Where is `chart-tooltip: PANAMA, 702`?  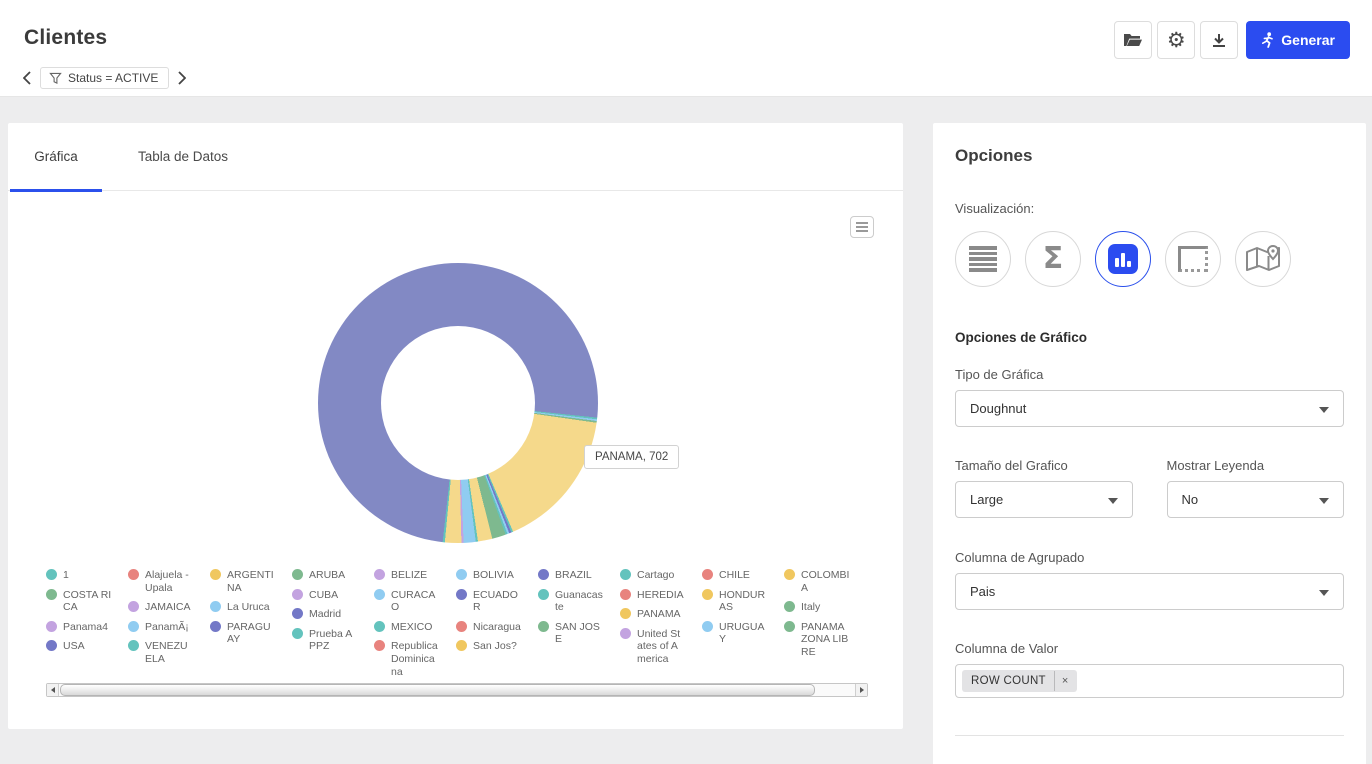 chart-tooltip: PANAMA, 702 is located at coordinates (632, 457).